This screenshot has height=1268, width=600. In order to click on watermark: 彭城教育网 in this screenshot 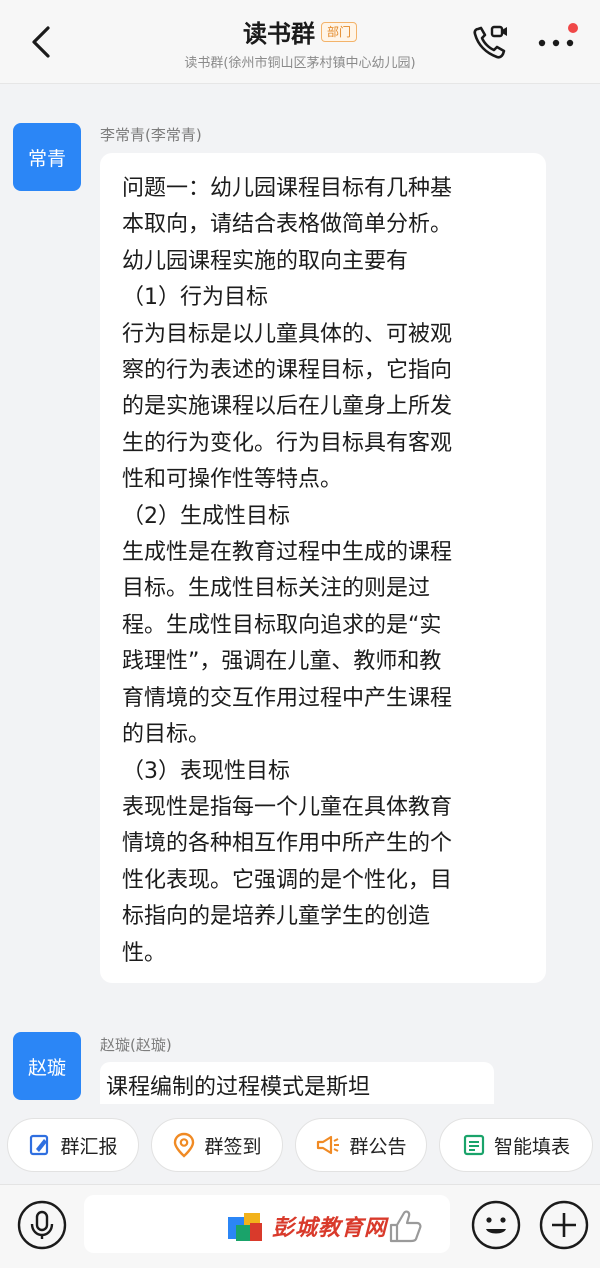, I will do `click(323, 1226)`.